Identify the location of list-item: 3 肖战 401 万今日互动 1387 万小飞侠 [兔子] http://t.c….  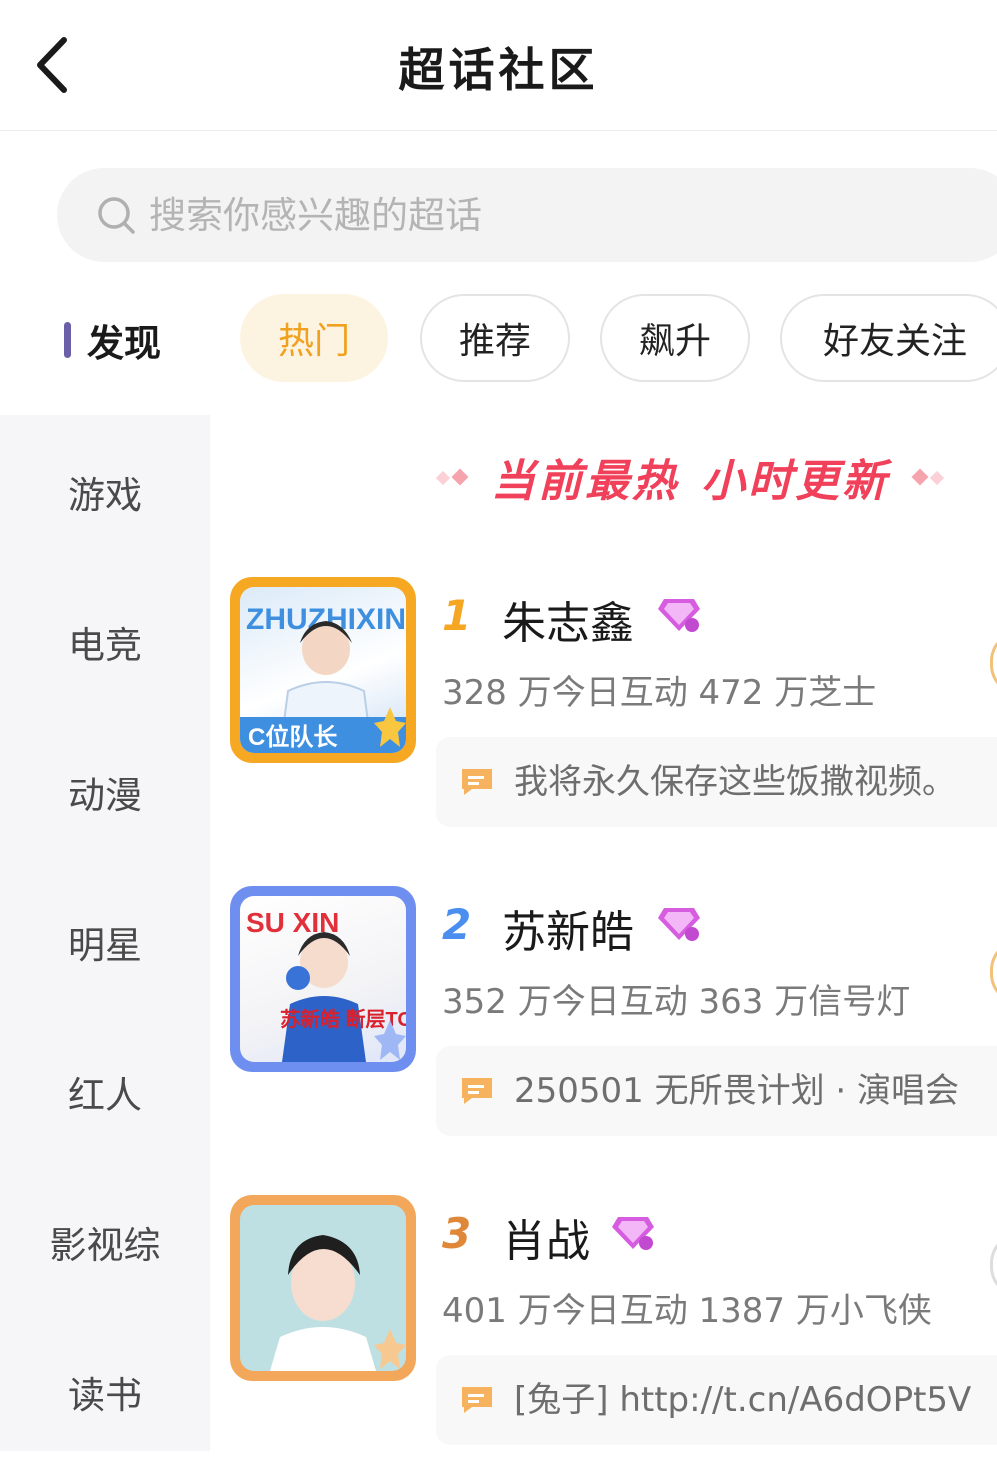
(613, 1335).